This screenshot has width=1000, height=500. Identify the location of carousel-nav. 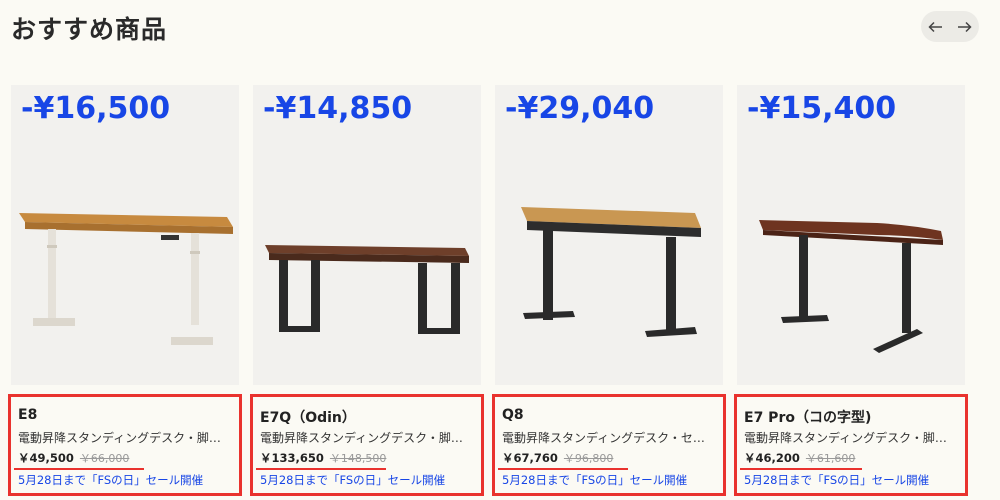
(950, 26).